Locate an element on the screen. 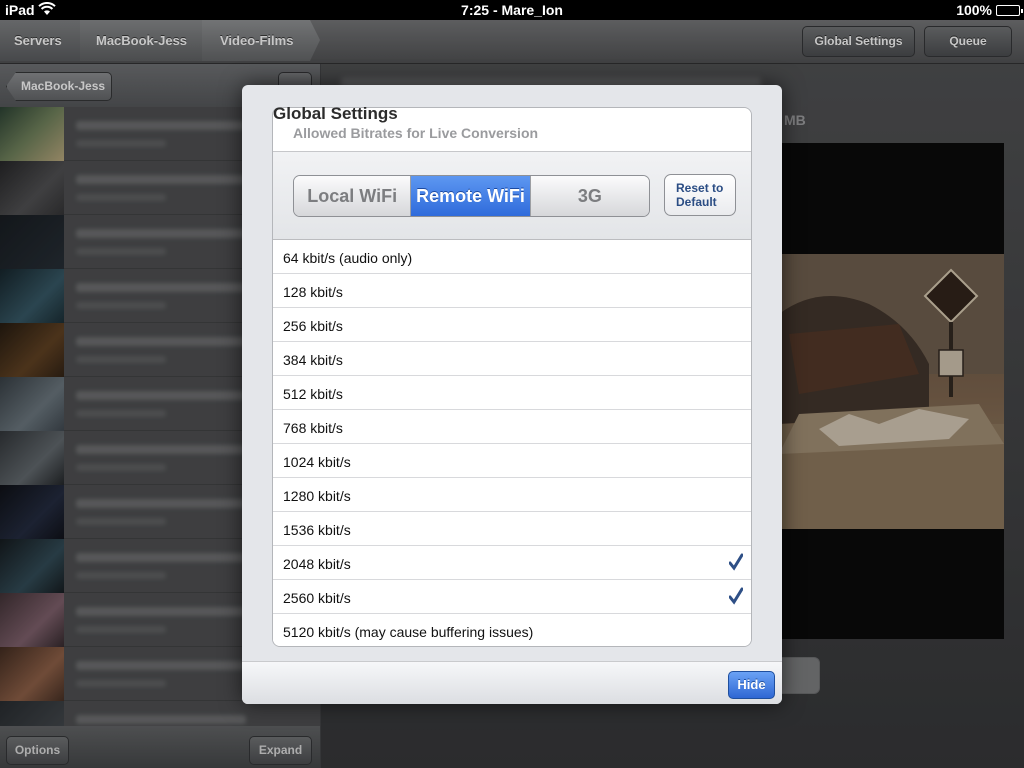 The image size is (1024, 768). bitrate-row: 128 kbit/s is located at coordinates (512, 291).